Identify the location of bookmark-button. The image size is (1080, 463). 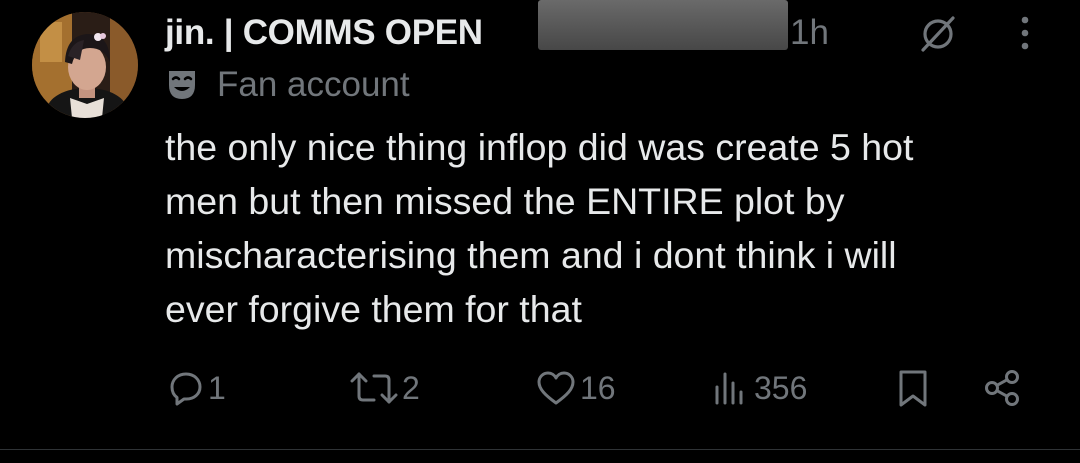
(913, 388).